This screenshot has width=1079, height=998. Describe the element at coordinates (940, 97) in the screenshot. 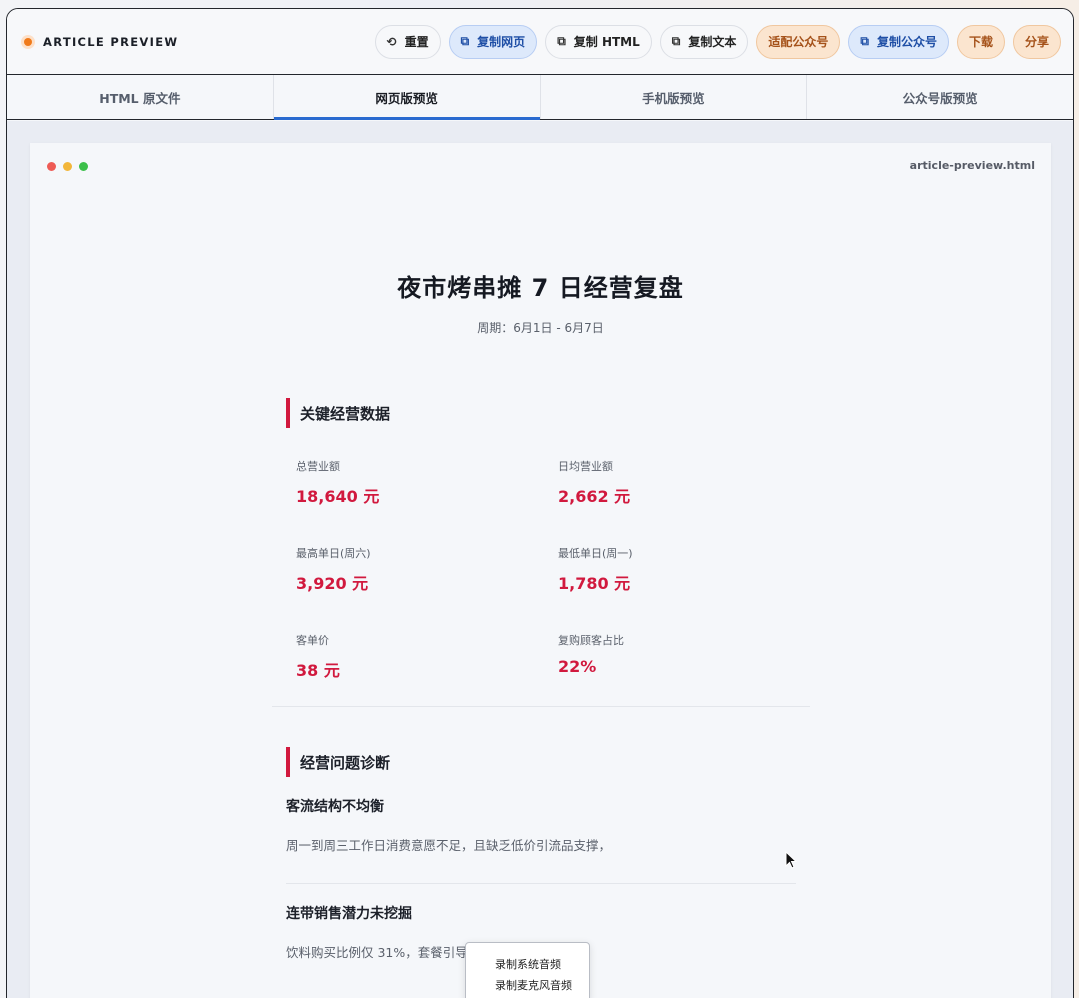

I see `tab-wechat-preview: 公众号版预览` at that location.